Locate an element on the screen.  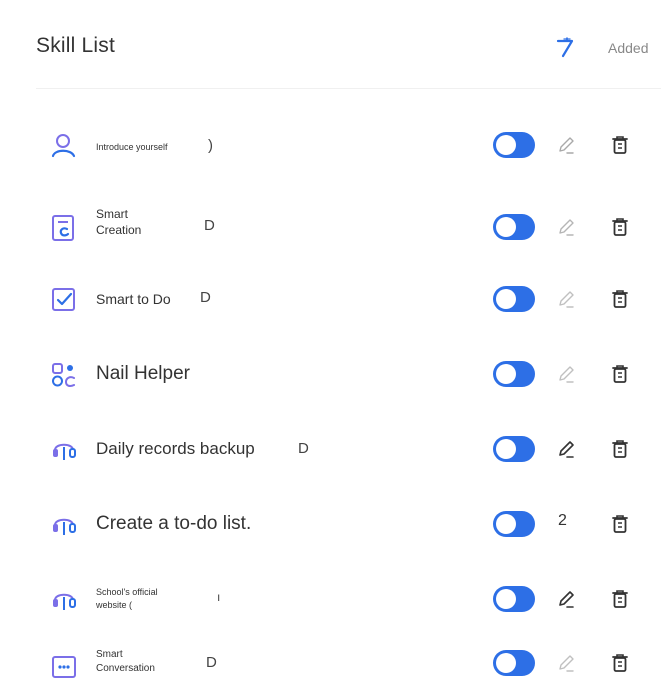
skill-label: Nail Helper is located at coordinates (143, 373).